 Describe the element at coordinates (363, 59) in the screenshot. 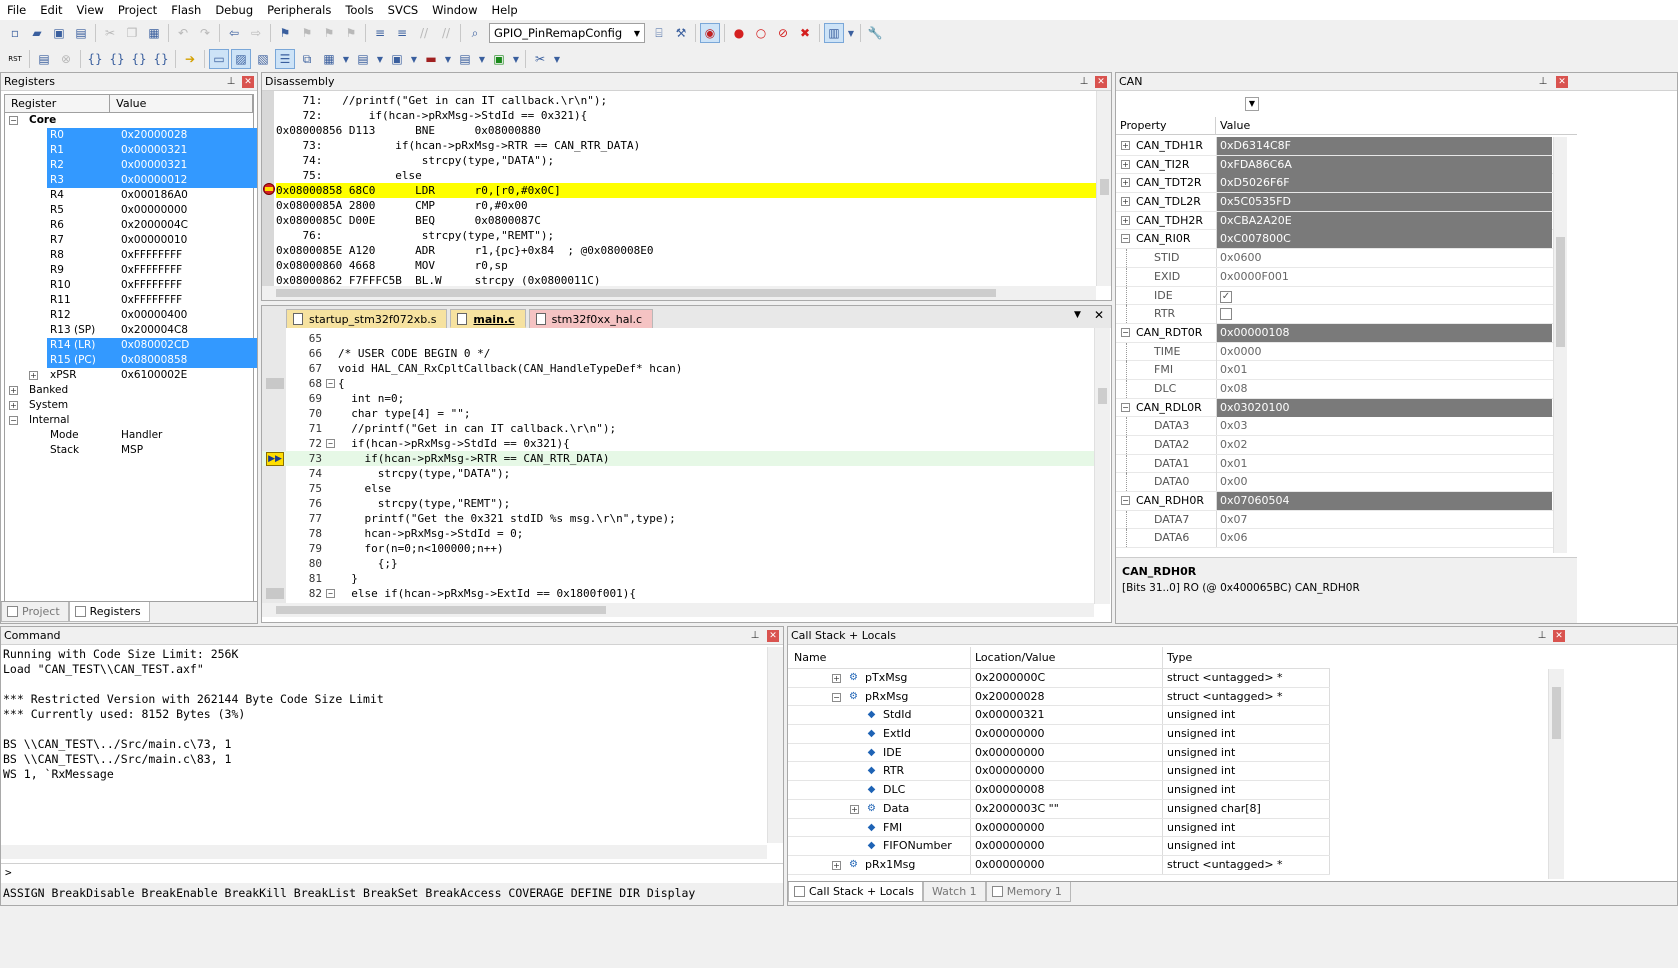

I see `memory-window-icon: ▤` at that location.